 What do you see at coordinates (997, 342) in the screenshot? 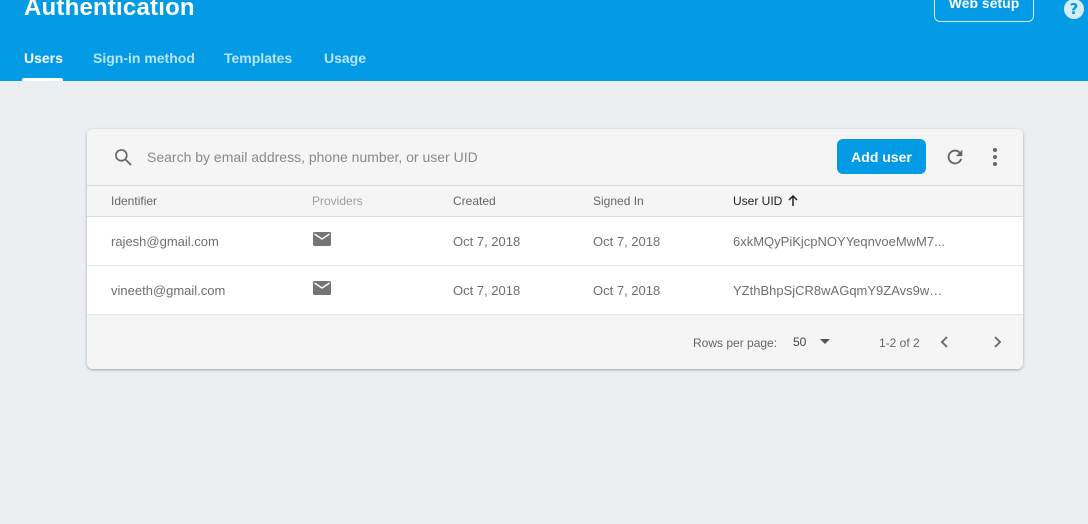
I see `chevron-right-icon` at bounding box center [997, 342].